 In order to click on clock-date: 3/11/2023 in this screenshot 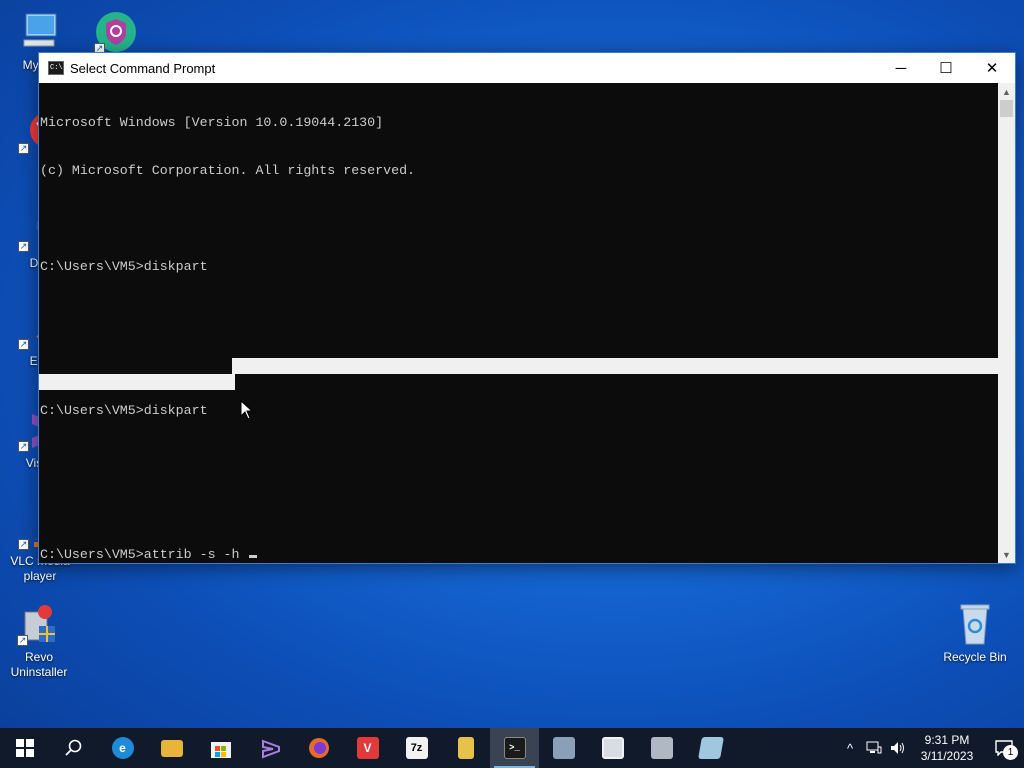, I will do `click(947, 756)`.